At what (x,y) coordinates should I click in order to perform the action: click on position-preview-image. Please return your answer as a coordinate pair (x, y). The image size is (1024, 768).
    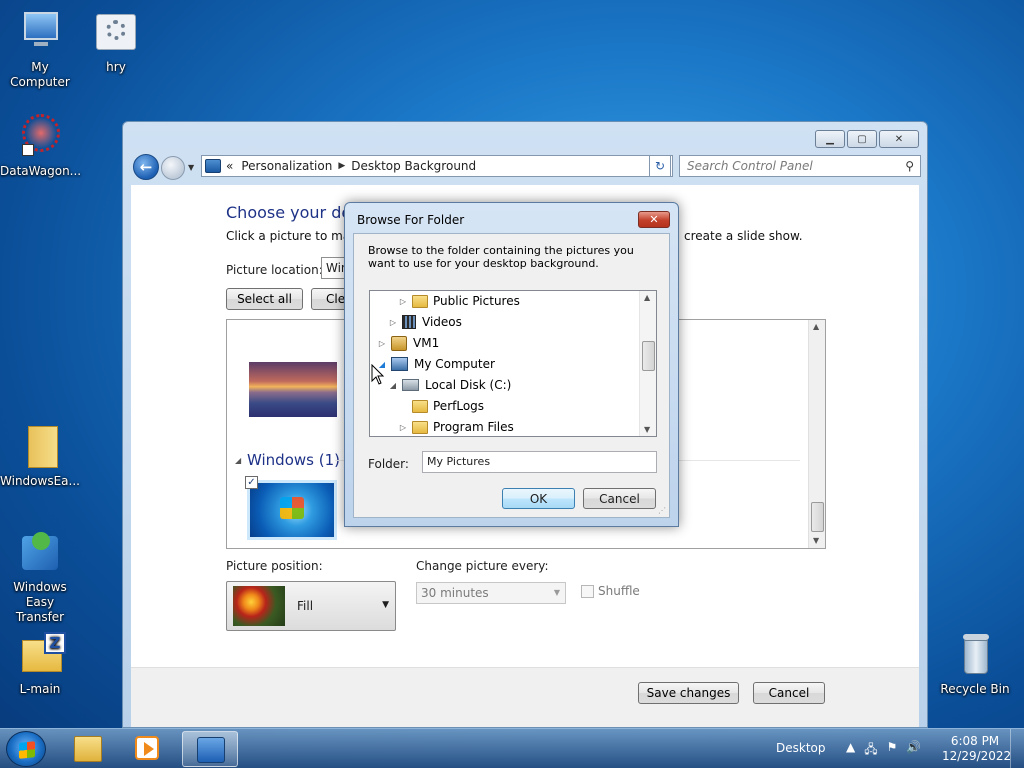
    Looking at the image, I should click on (259, 606).